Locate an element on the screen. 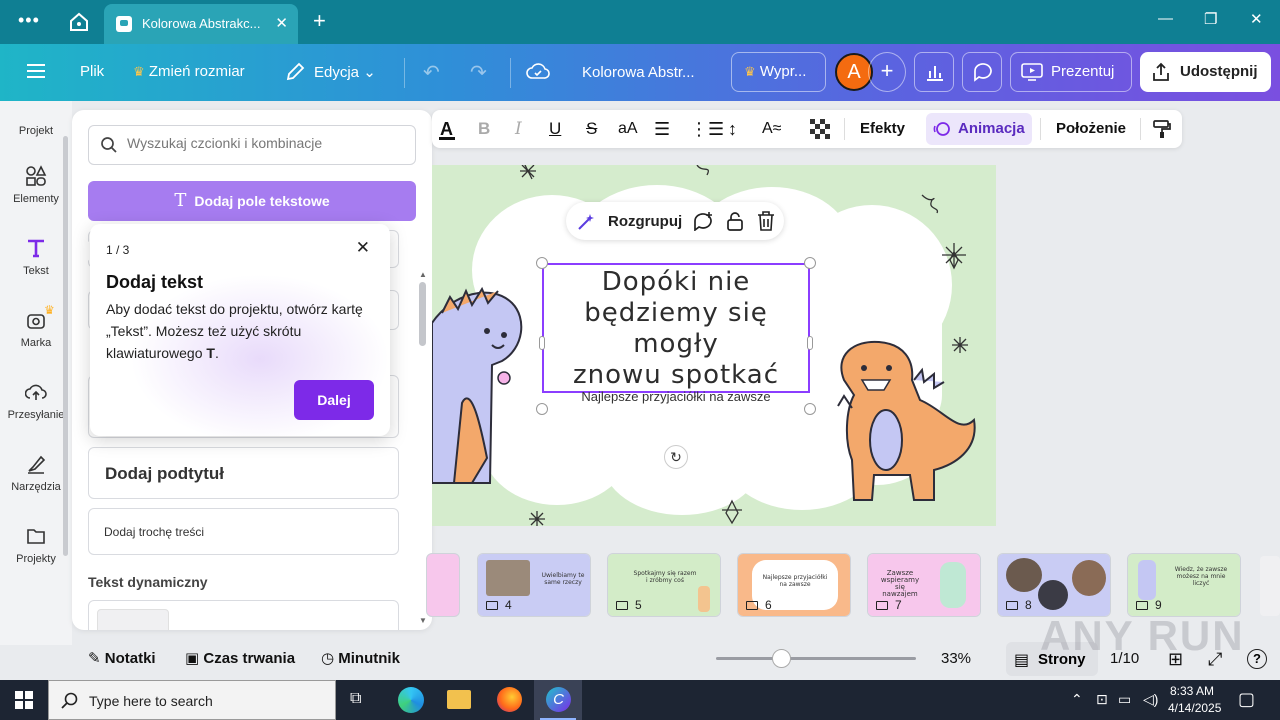 Image resolution: width=1280 pixels, height=720 pixels. help-icon: ? is located at coordinates (1257, 659).